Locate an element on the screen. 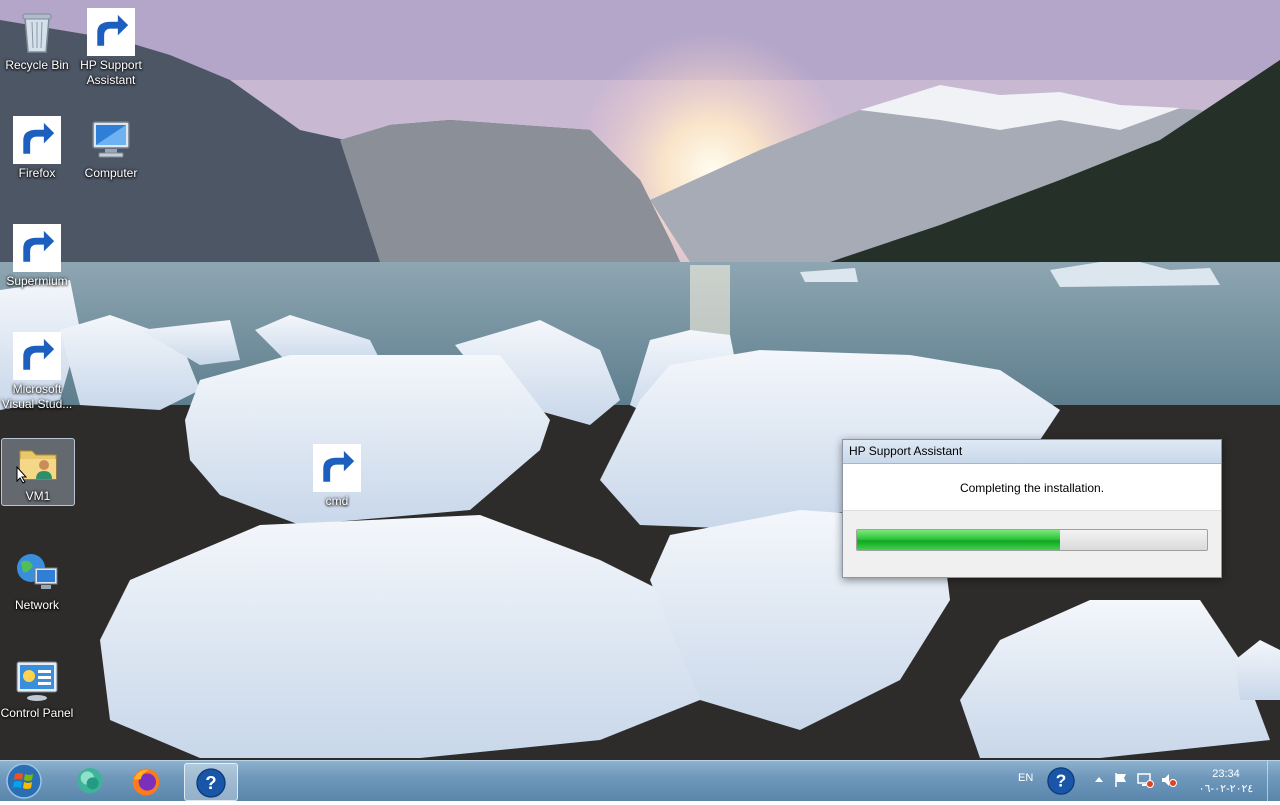 This screenshot has height=805, width=1280. visual-studio-icon is located at coordinates (37, 356).